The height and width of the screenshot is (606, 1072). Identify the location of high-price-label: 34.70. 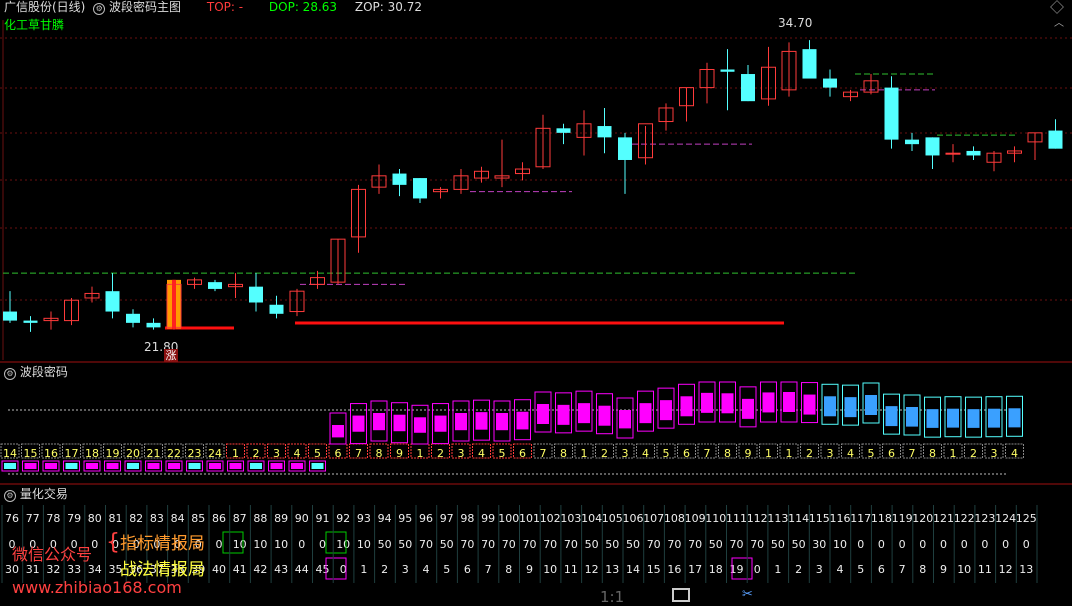
(795, 23).